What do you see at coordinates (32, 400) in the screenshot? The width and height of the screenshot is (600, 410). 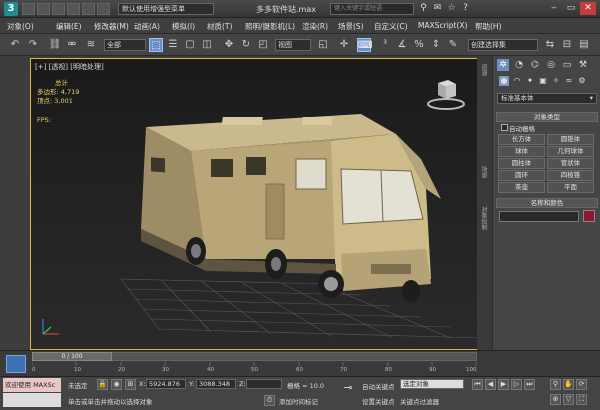 I see `maxscript-listener-output` at bounding box center [32, 400].